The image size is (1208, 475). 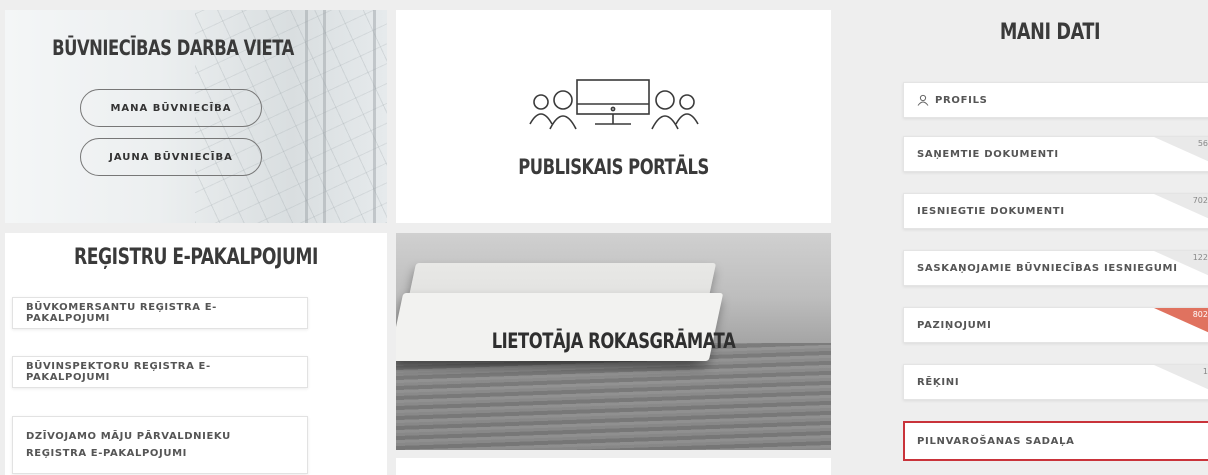 I want to click on submitted-documents-link: IESNIEGTIE DOKUMENTI 702, so click(x=1055, y=211).